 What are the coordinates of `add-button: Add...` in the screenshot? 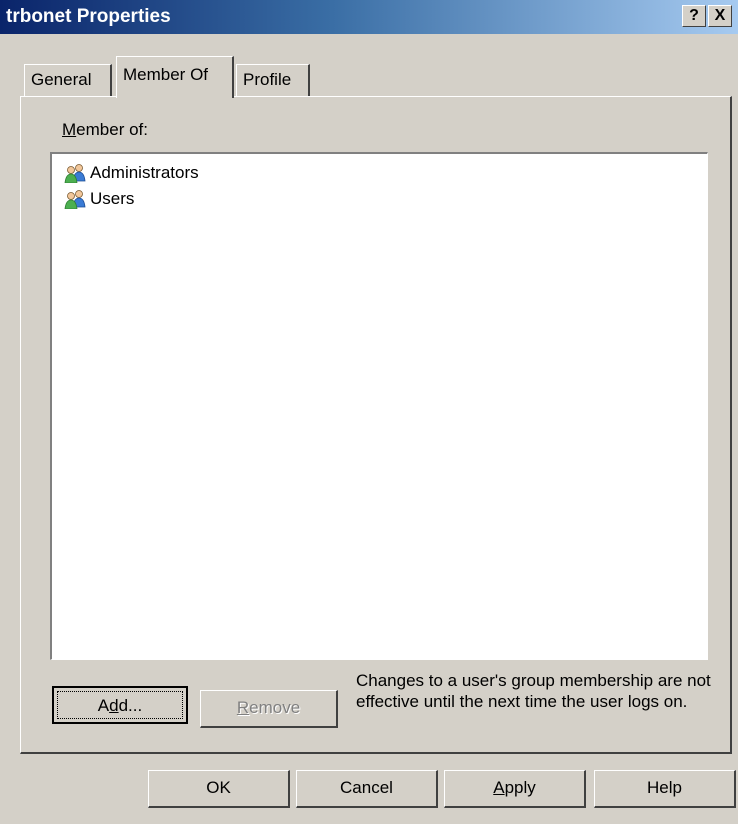 It's located at (120, 705).